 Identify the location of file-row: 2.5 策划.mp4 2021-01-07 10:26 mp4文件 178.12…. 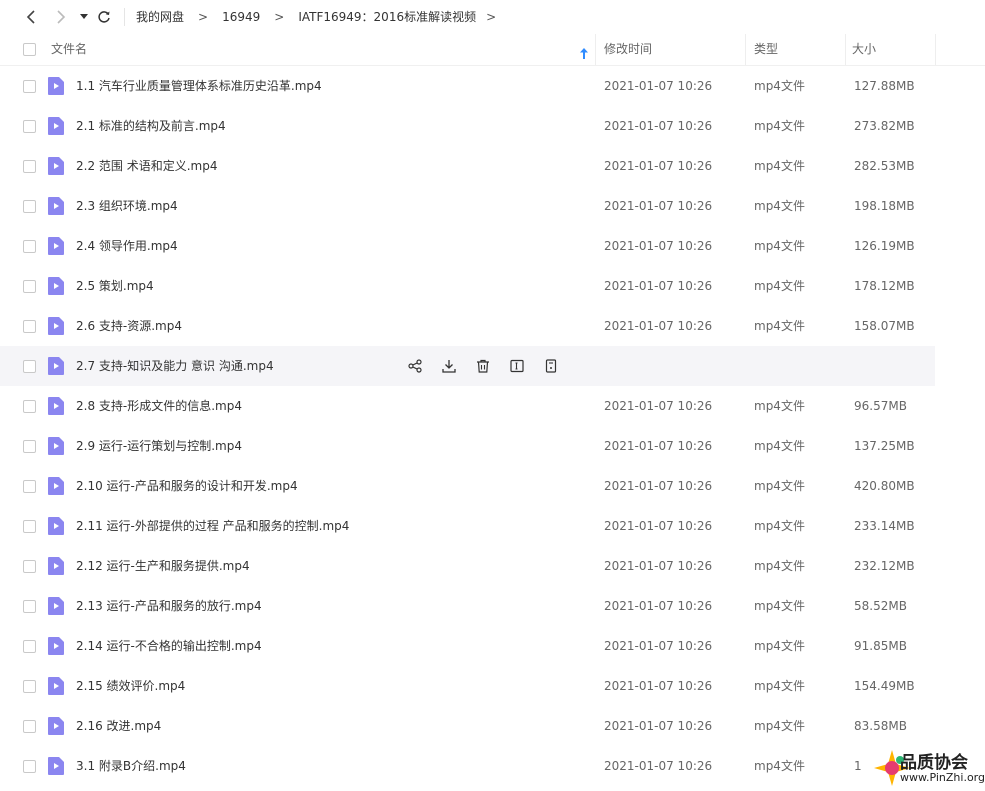
(467, 286).